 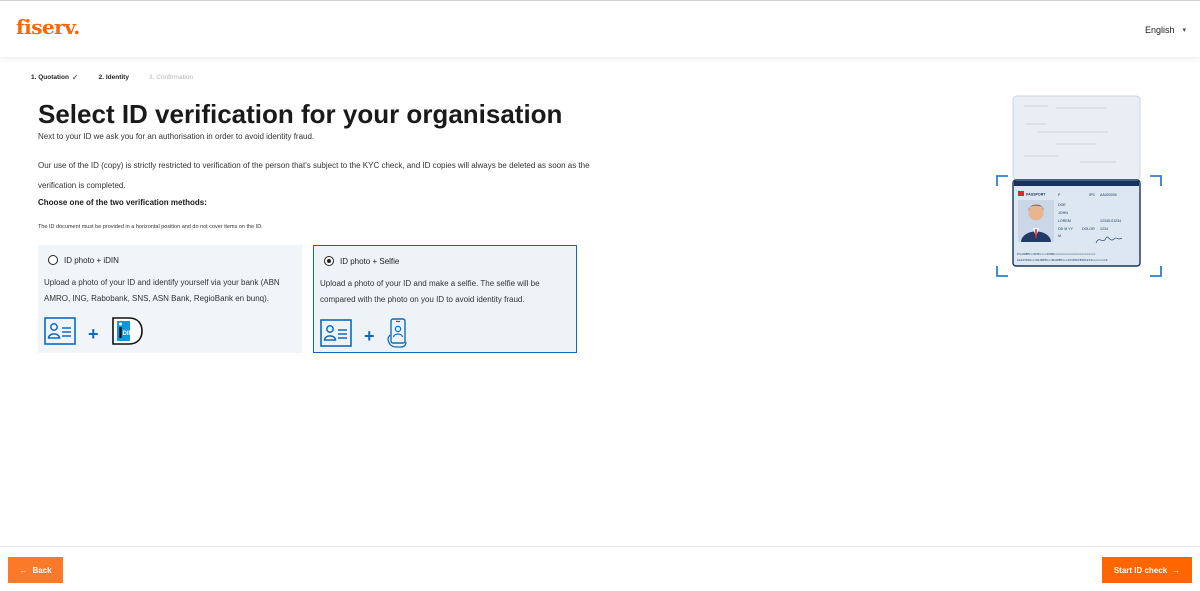 What do you see at coordinates (75, 77) in the screenshot?
I see `check-icon: ✓` at bounding box center [75, 77].